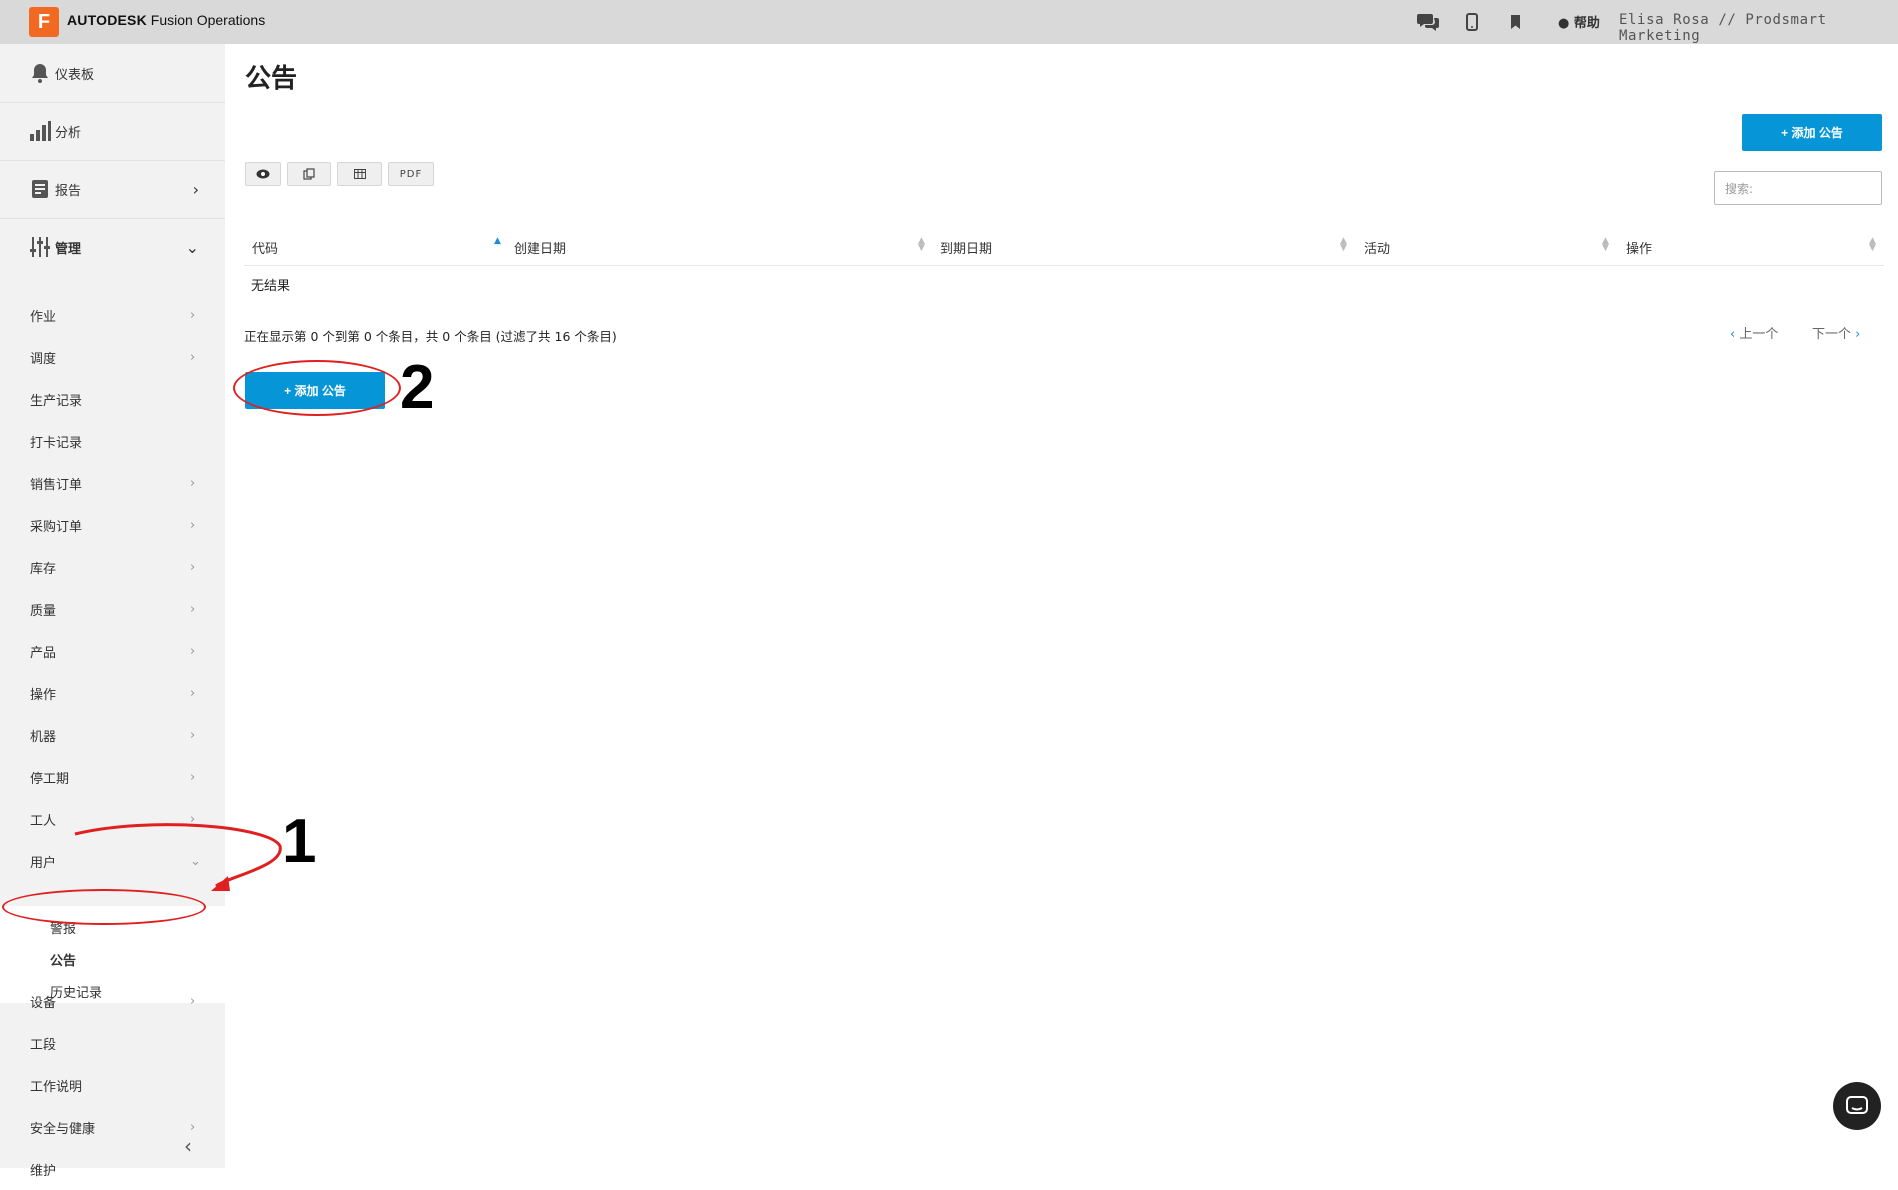  What do you see at coordinates (107, 20) in the screenshot?
I see `brand-bold: AUTODESK` at bounding box center [107, 20].